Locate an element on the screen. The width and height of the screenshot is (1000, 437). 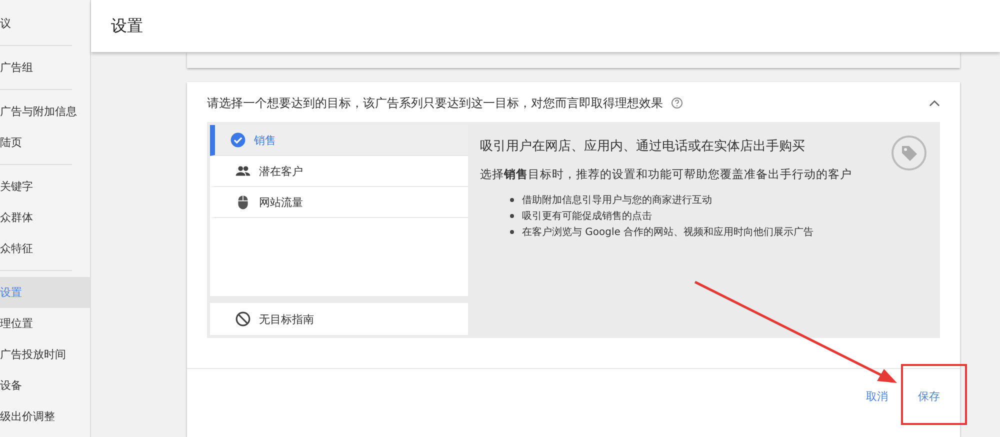
sidebar-item: 关键字 is located at coordinates (45, 186).